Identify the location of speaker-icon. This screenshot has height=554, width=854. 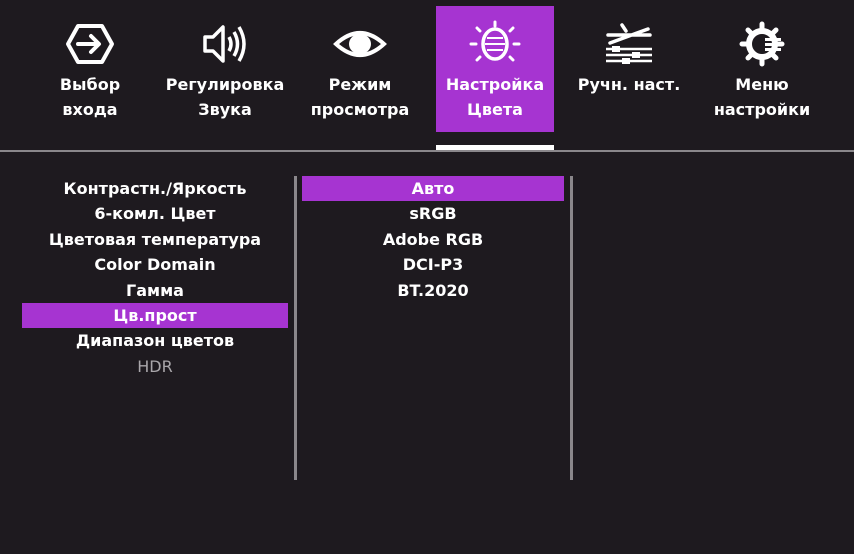
(225, 44).